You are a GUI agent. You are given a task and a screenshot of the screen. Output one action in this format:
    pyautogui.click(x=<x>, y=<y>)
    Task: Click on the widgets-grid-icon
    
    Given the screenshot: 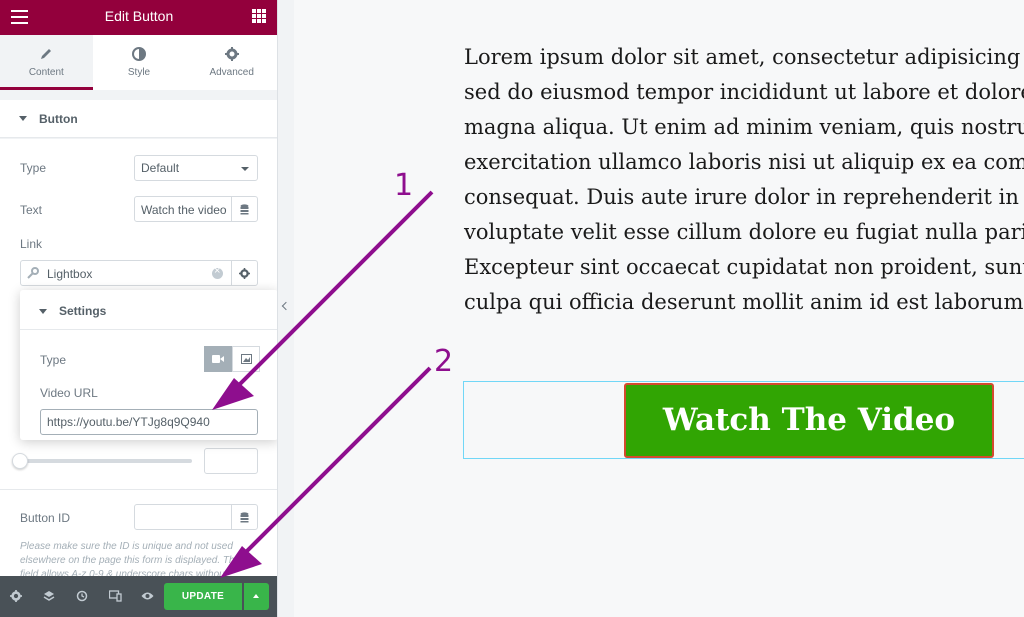 What is the action you would take?
    pyautogui.click(x=259, y=16)
    